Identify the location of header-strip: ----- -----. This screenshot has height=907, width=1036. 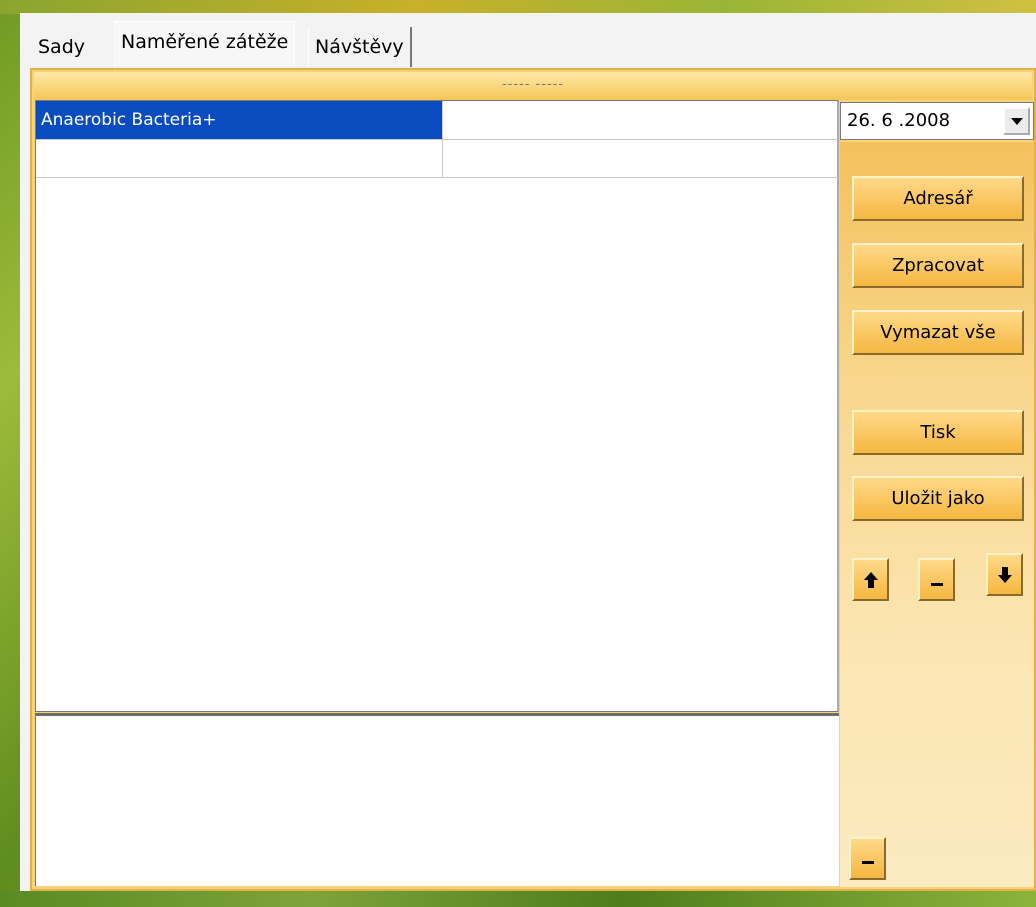
(533, 86).